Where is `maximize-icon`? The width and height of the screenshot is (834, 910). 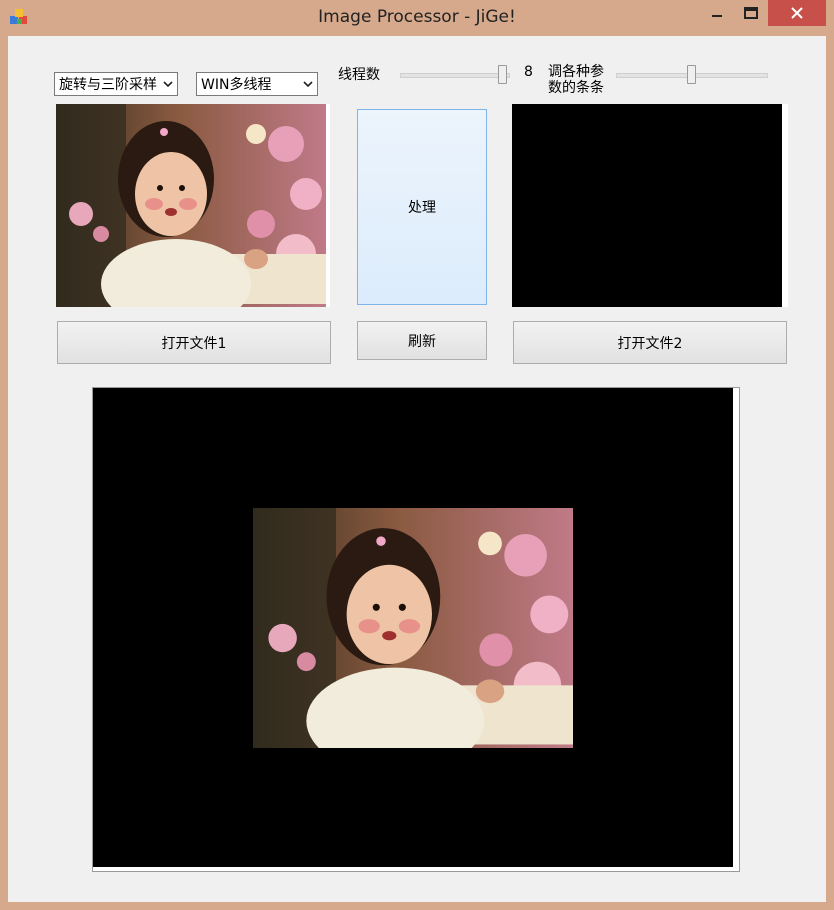 maximize-icon is located at coordinates (751, 13).